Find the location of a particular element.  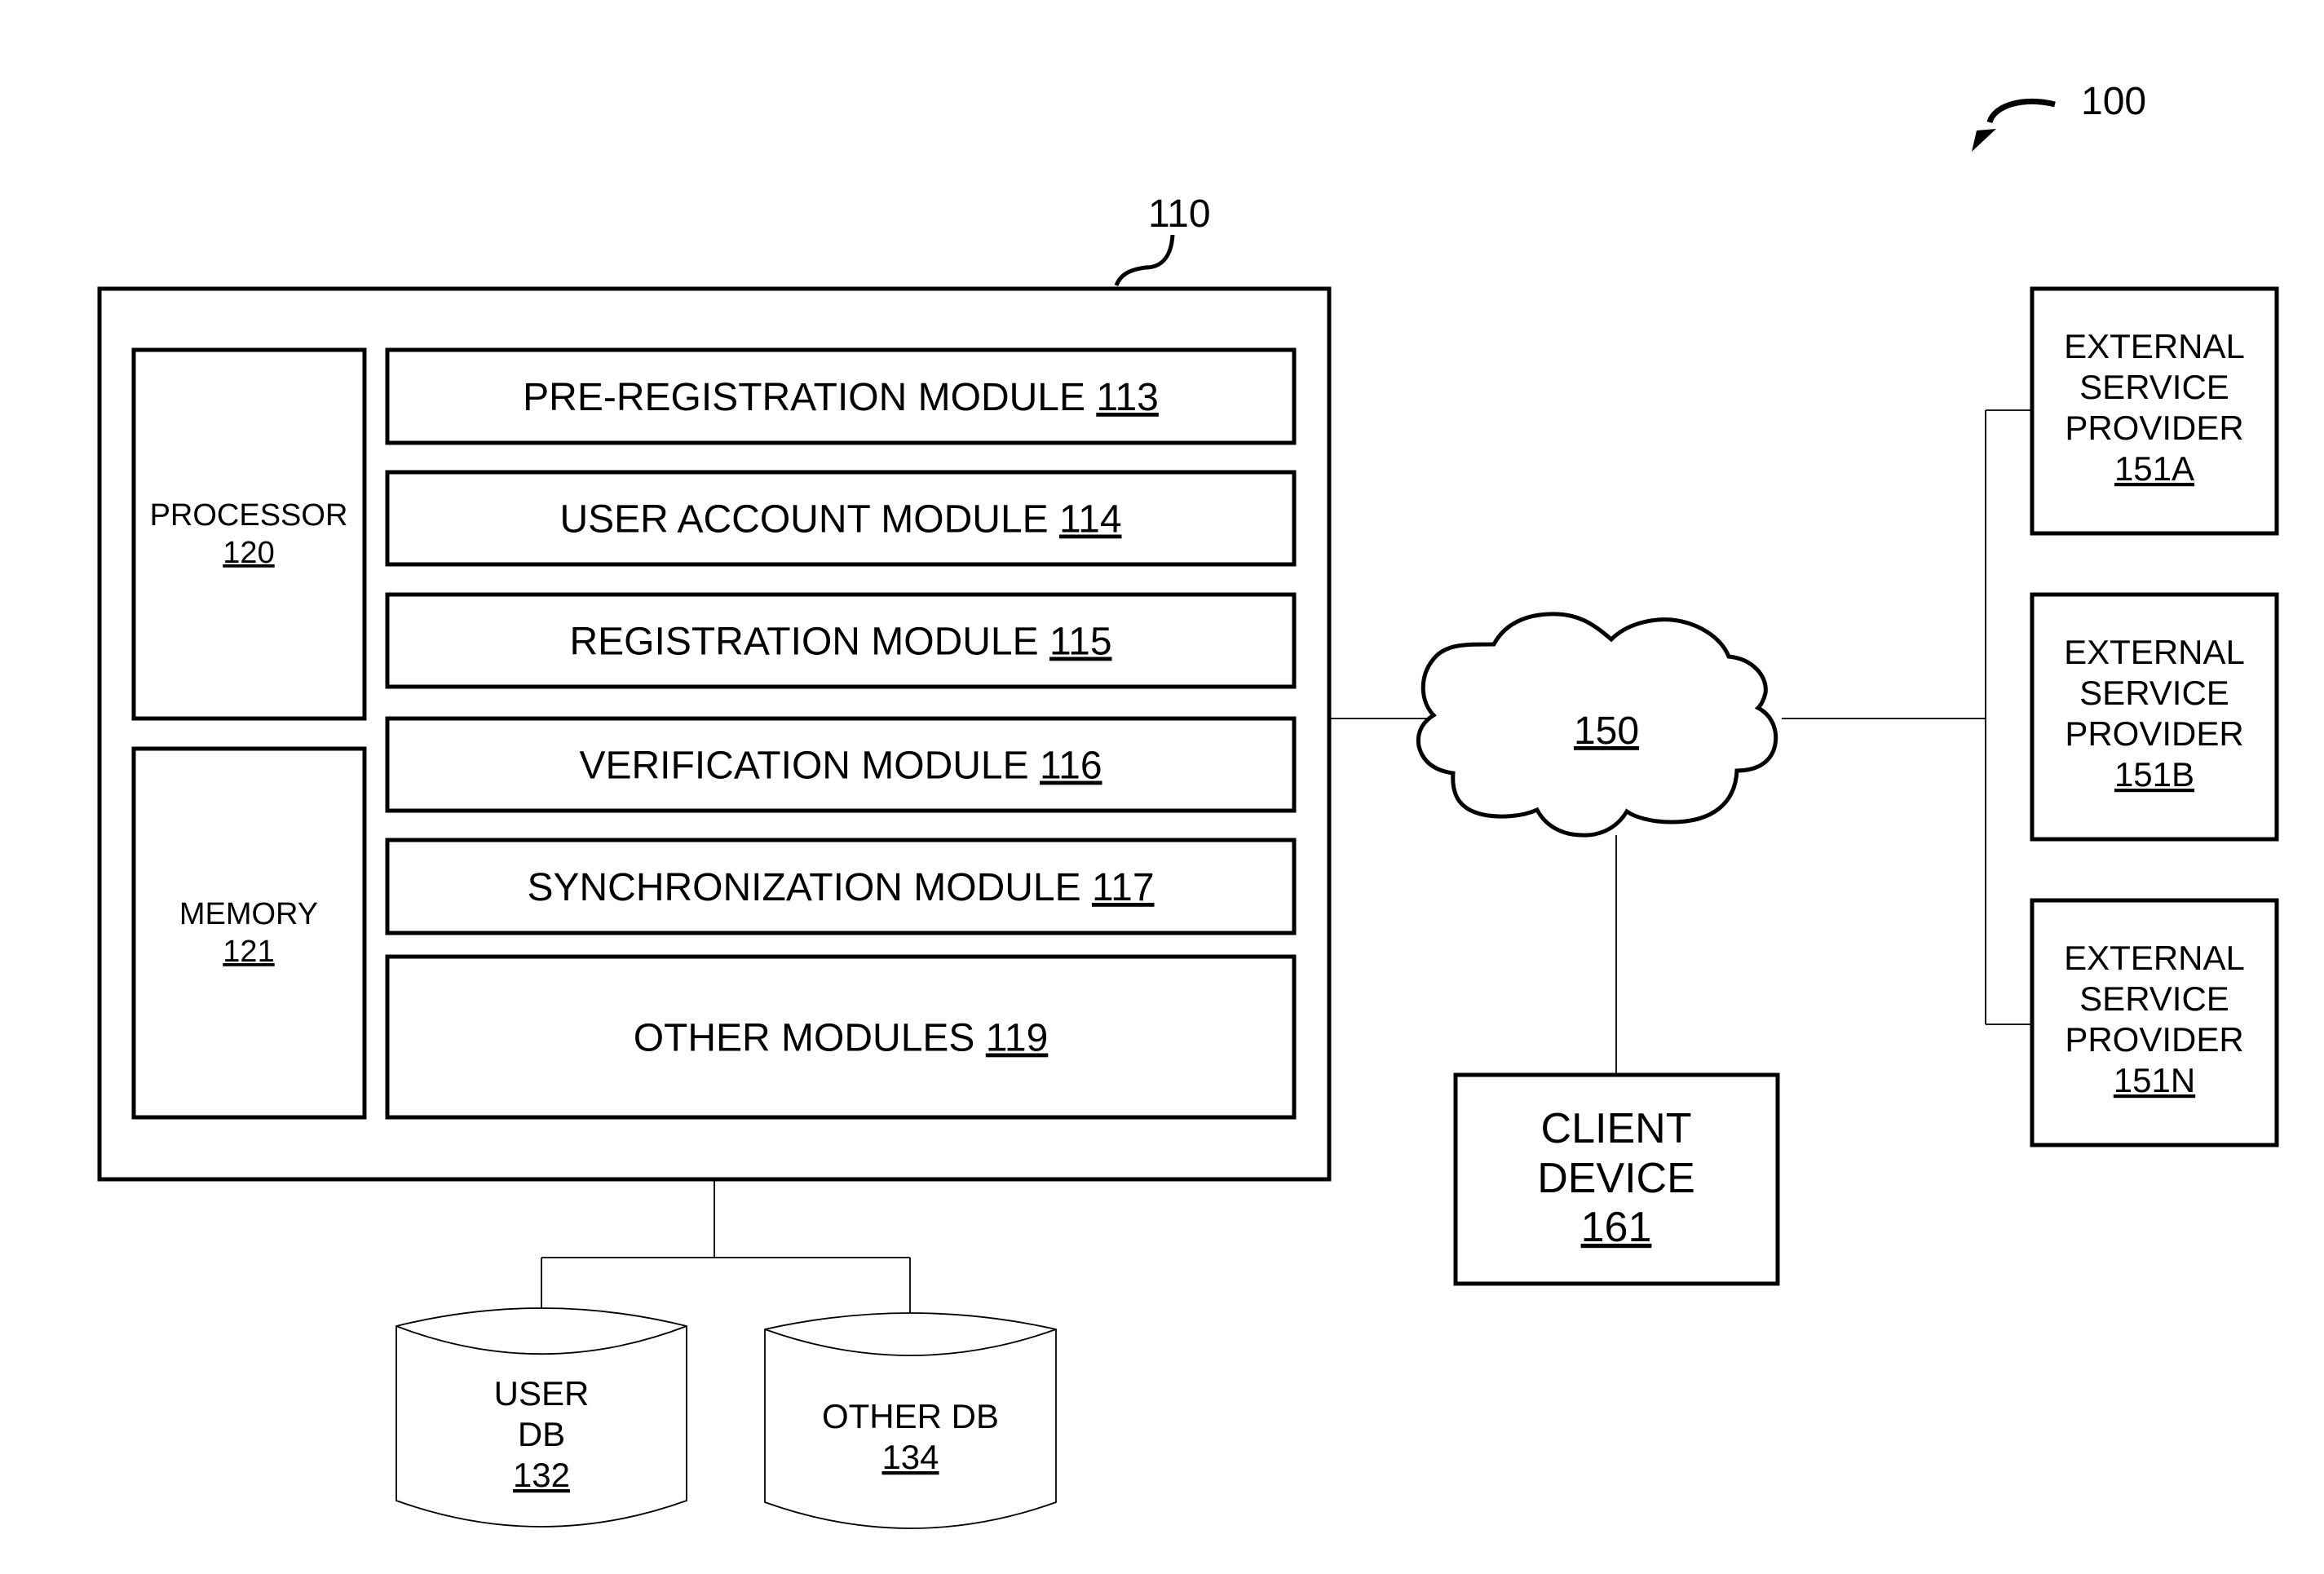

client-device: CLIENT DEVICE 161 is located at coordinates (1617, 1179).